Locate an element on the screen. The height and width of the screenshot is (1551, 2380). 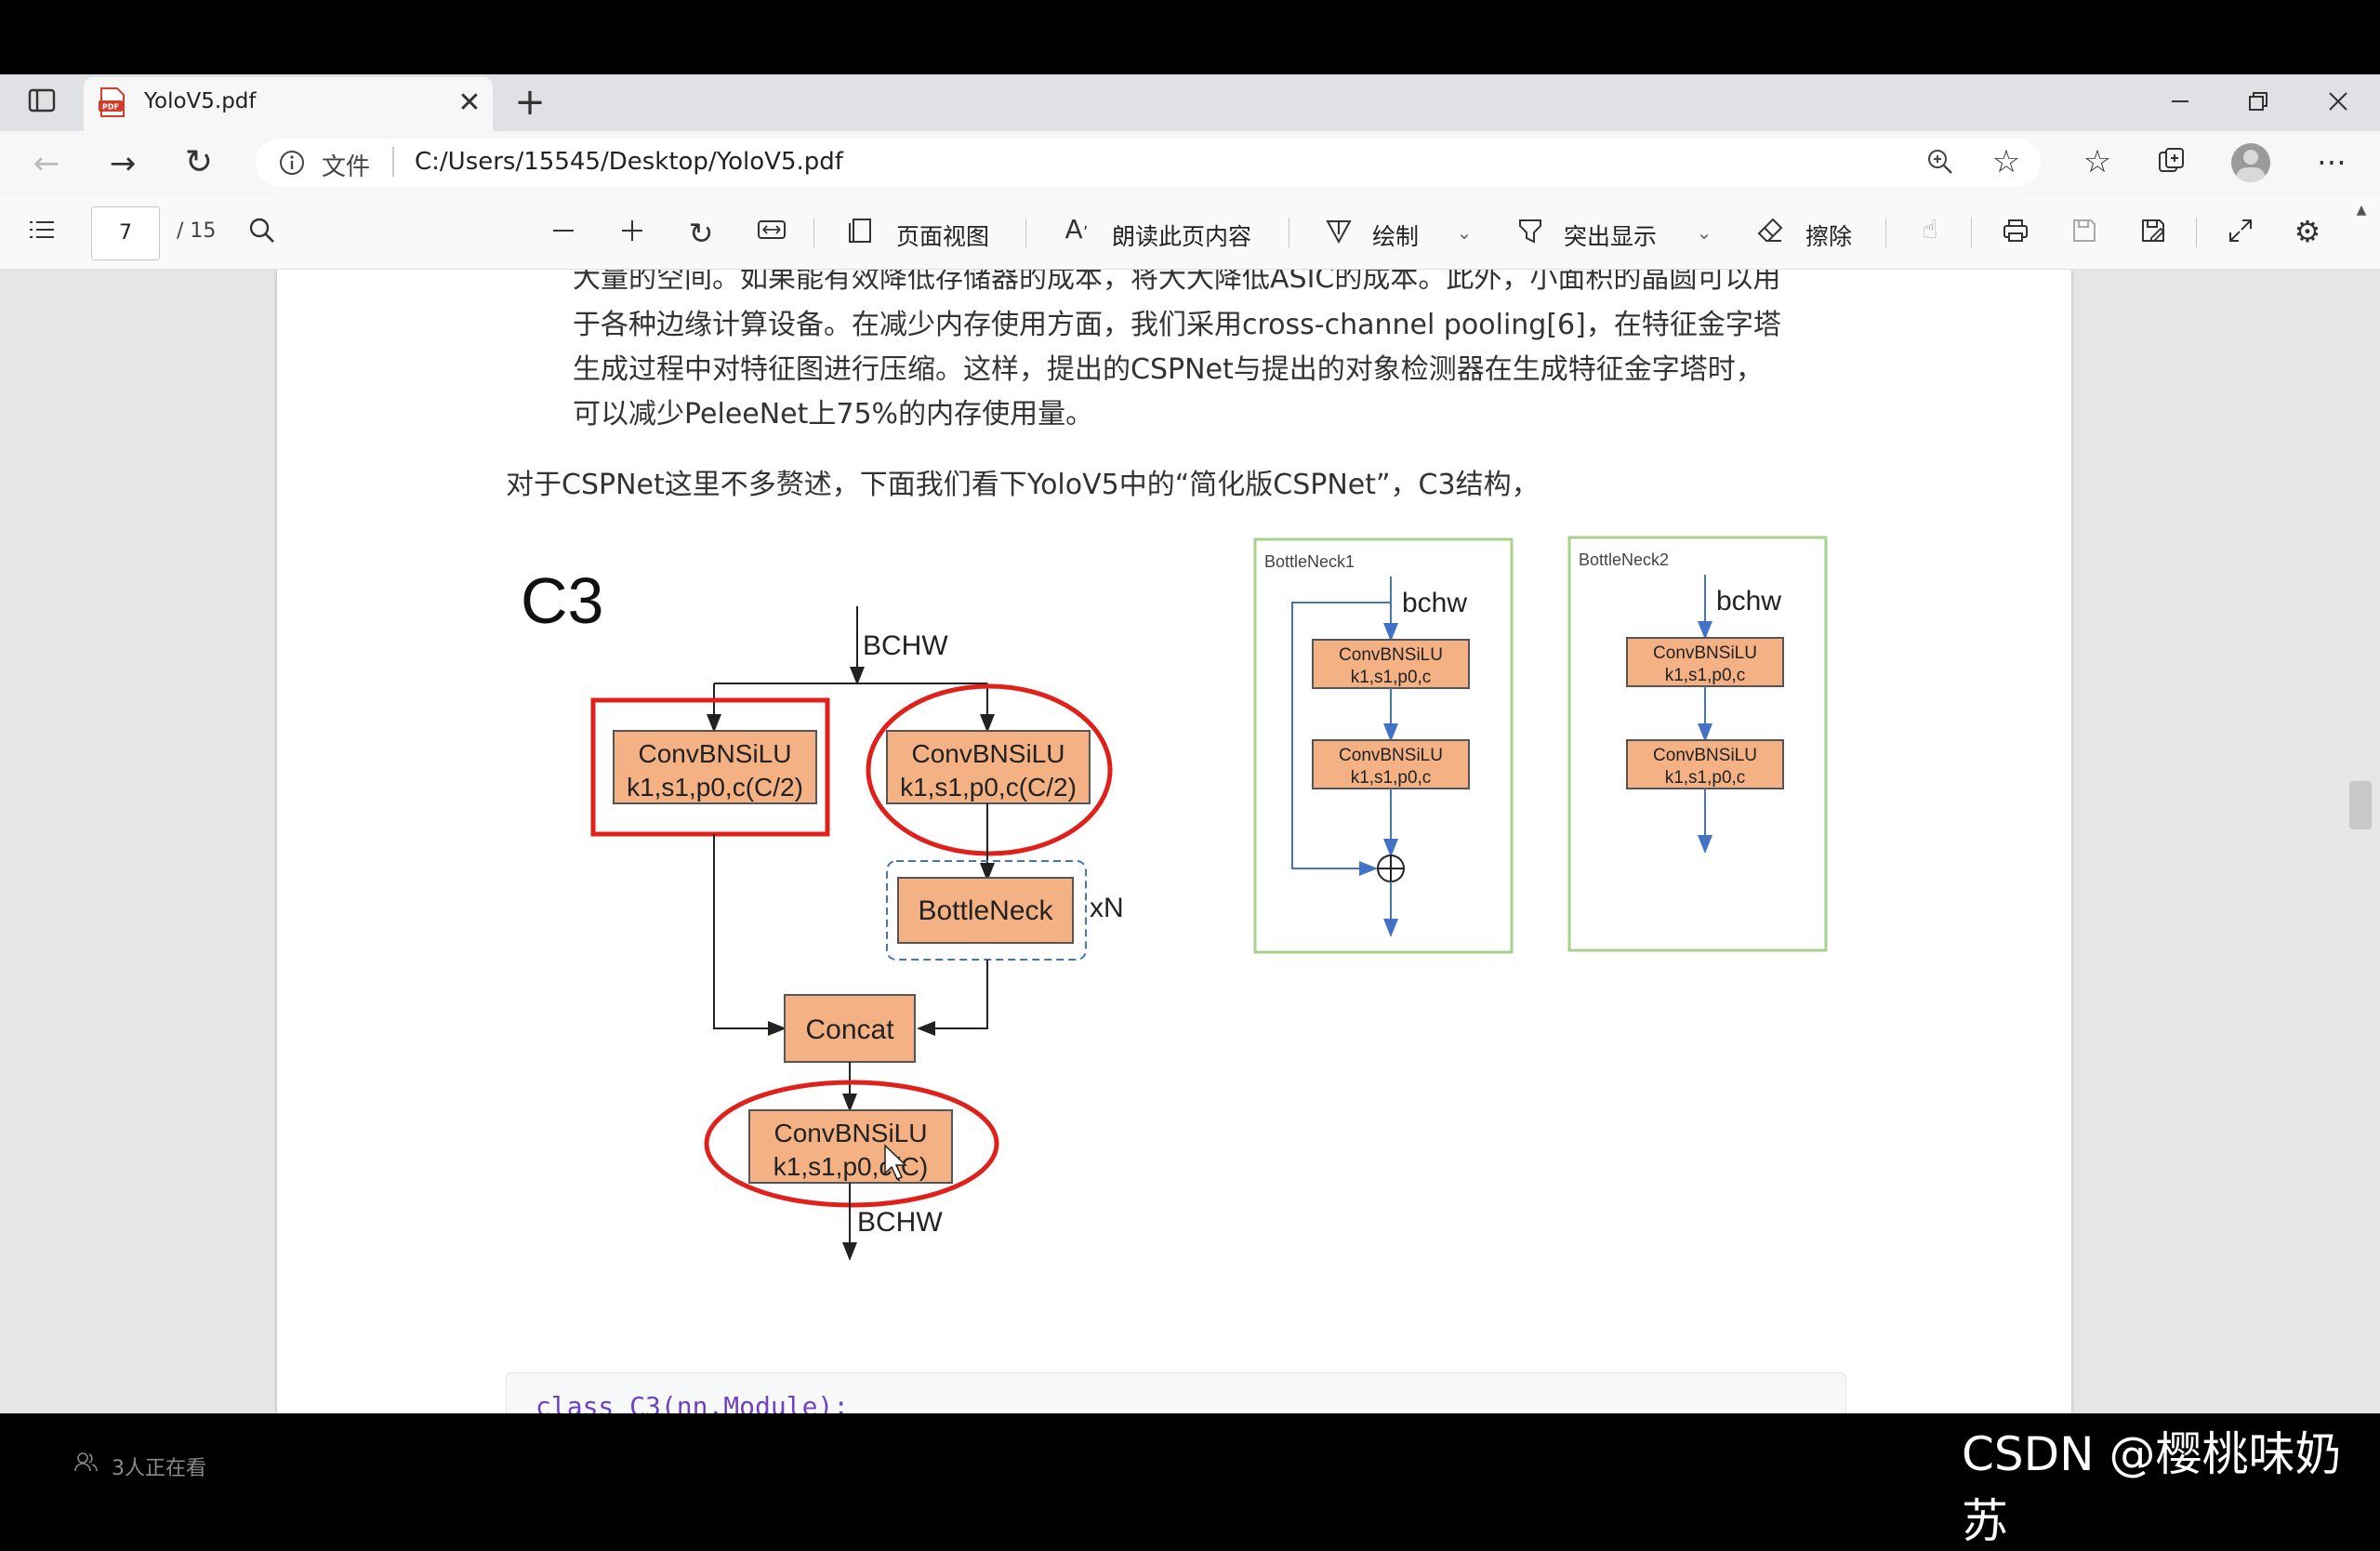
fit-width-icon is located at coordinates (771, 232).